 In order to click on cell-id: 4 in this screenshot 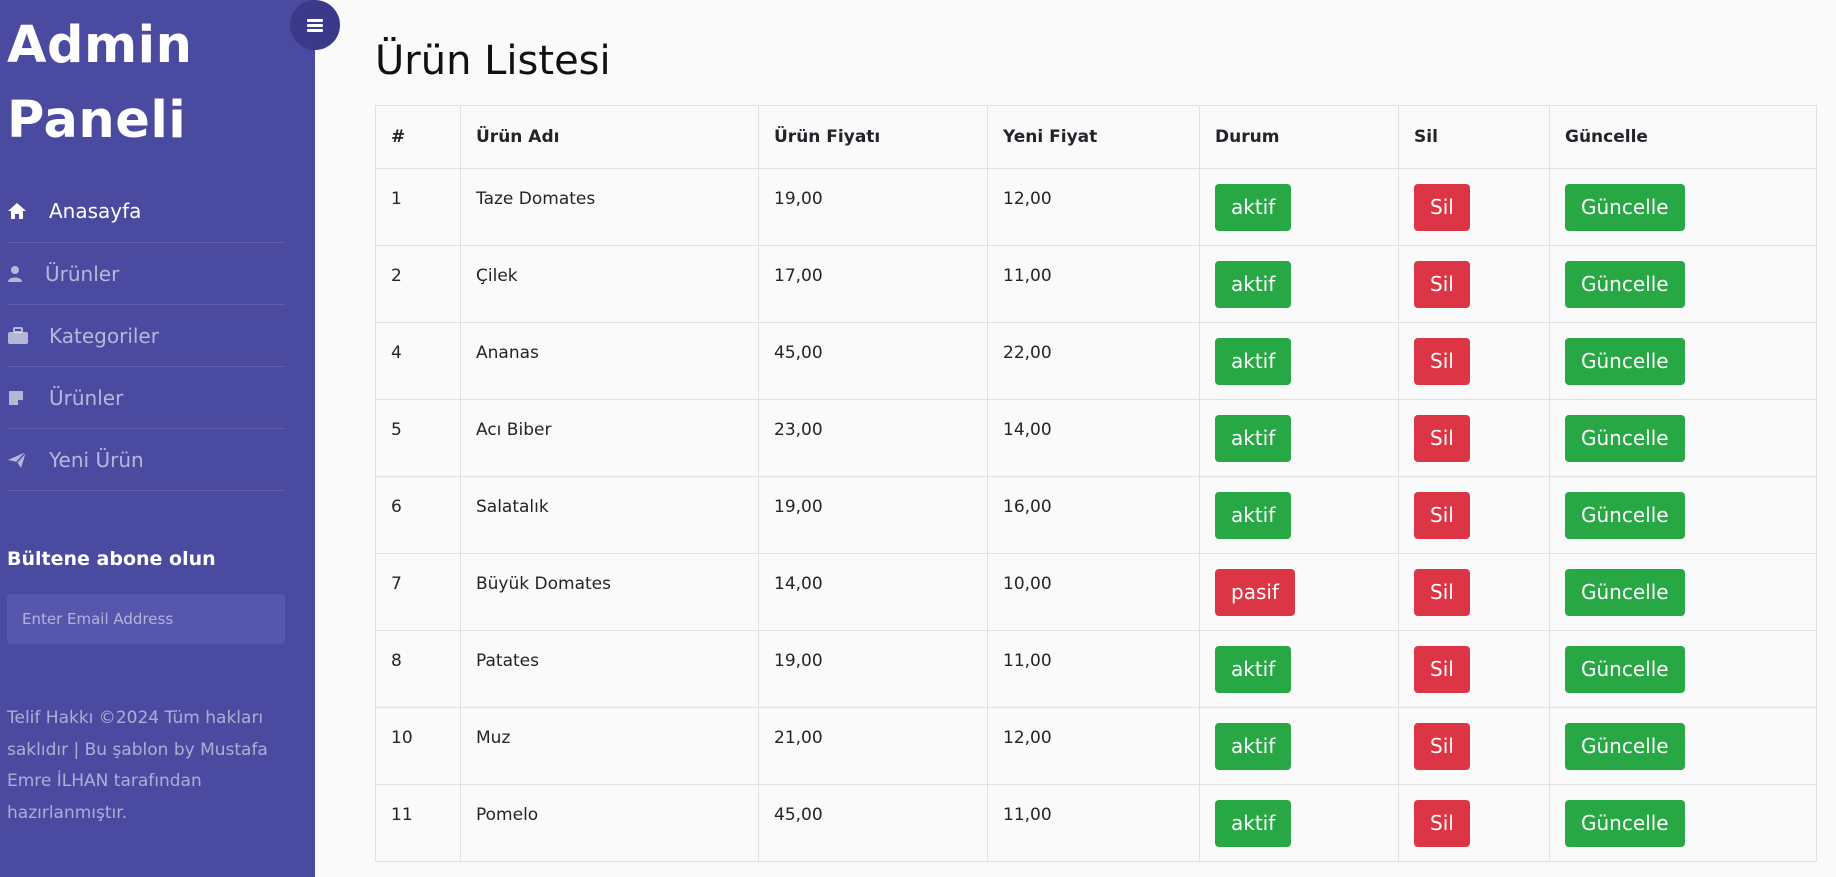, I will do `click(418, 361)`.